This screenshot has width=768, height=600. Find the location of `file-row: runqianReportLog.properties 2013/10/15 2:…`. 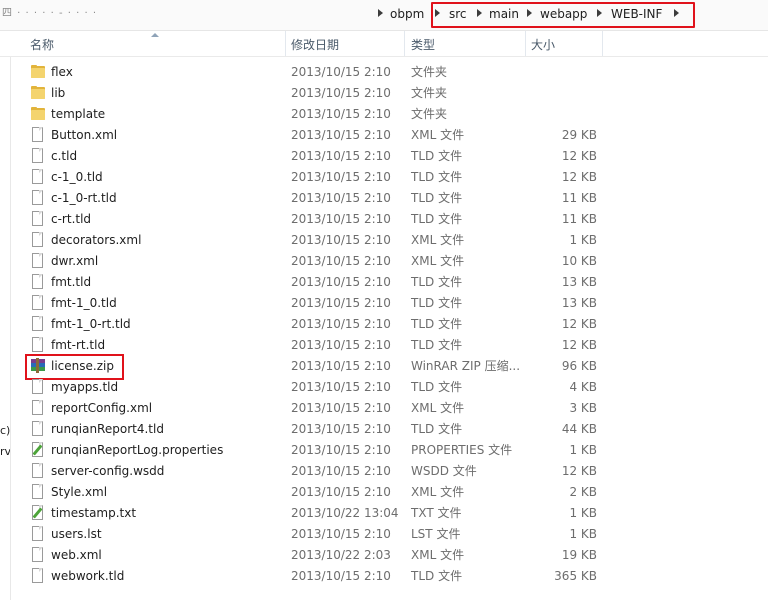

file-row: runqianReportLog.properties 2013/10/15 2:… is located at coordinates (384, 450).